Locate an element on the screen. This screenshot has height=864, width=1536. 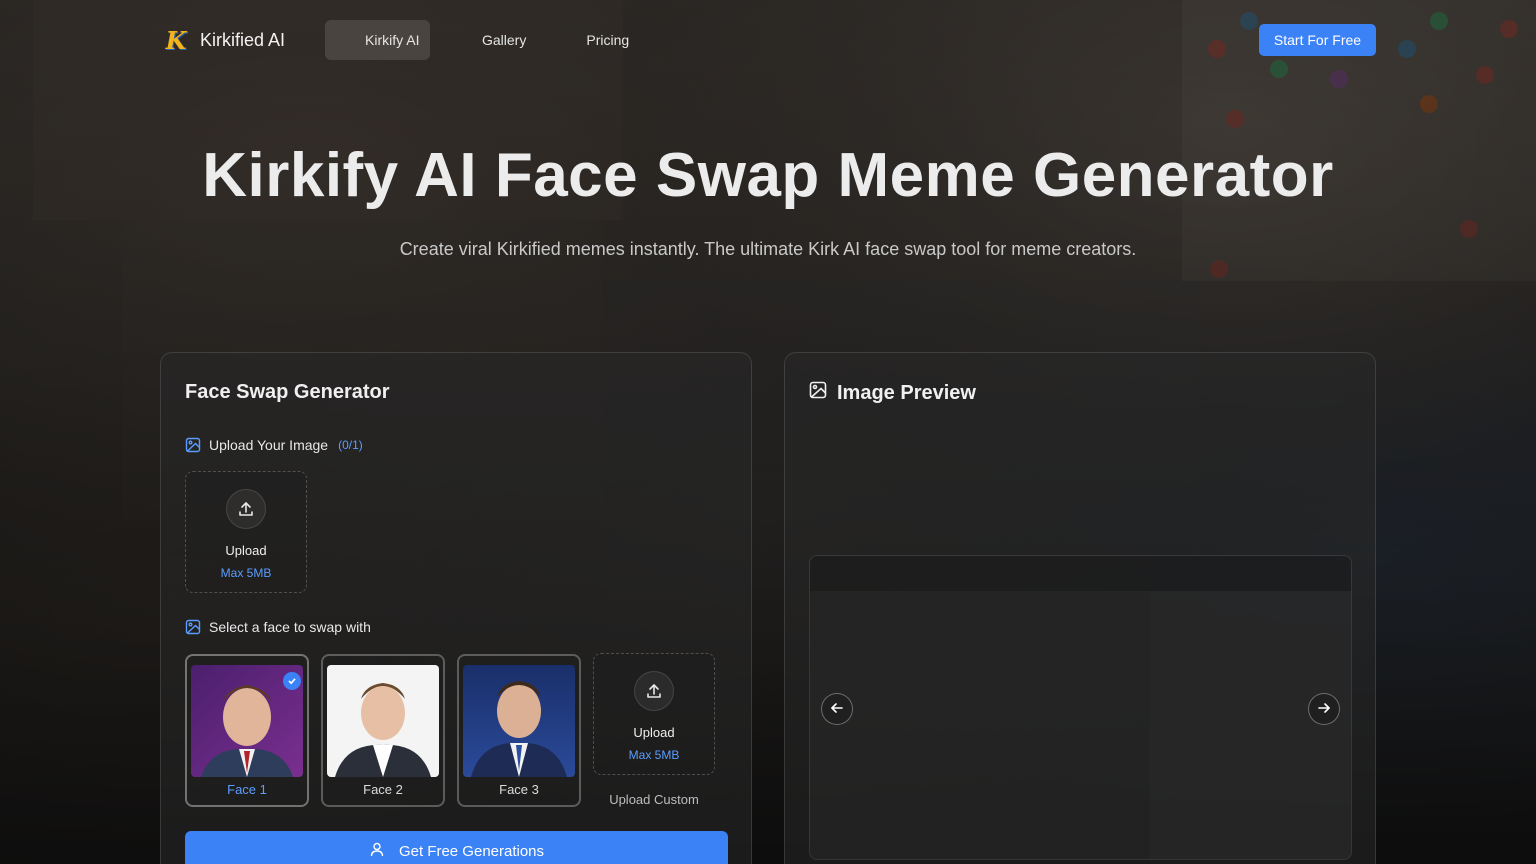
get-free-generations-button: Get Free Generations is located at coordinates (456, 847).